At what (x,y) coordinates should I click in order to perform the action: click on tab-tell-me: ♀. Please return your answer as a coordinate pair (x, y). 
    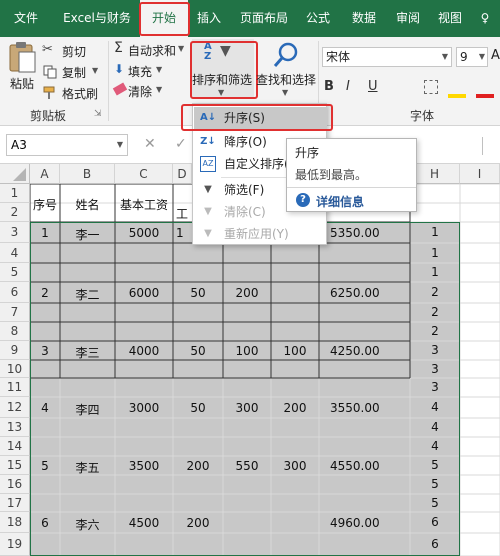
    Looking at the image, I should click on (485, 18).